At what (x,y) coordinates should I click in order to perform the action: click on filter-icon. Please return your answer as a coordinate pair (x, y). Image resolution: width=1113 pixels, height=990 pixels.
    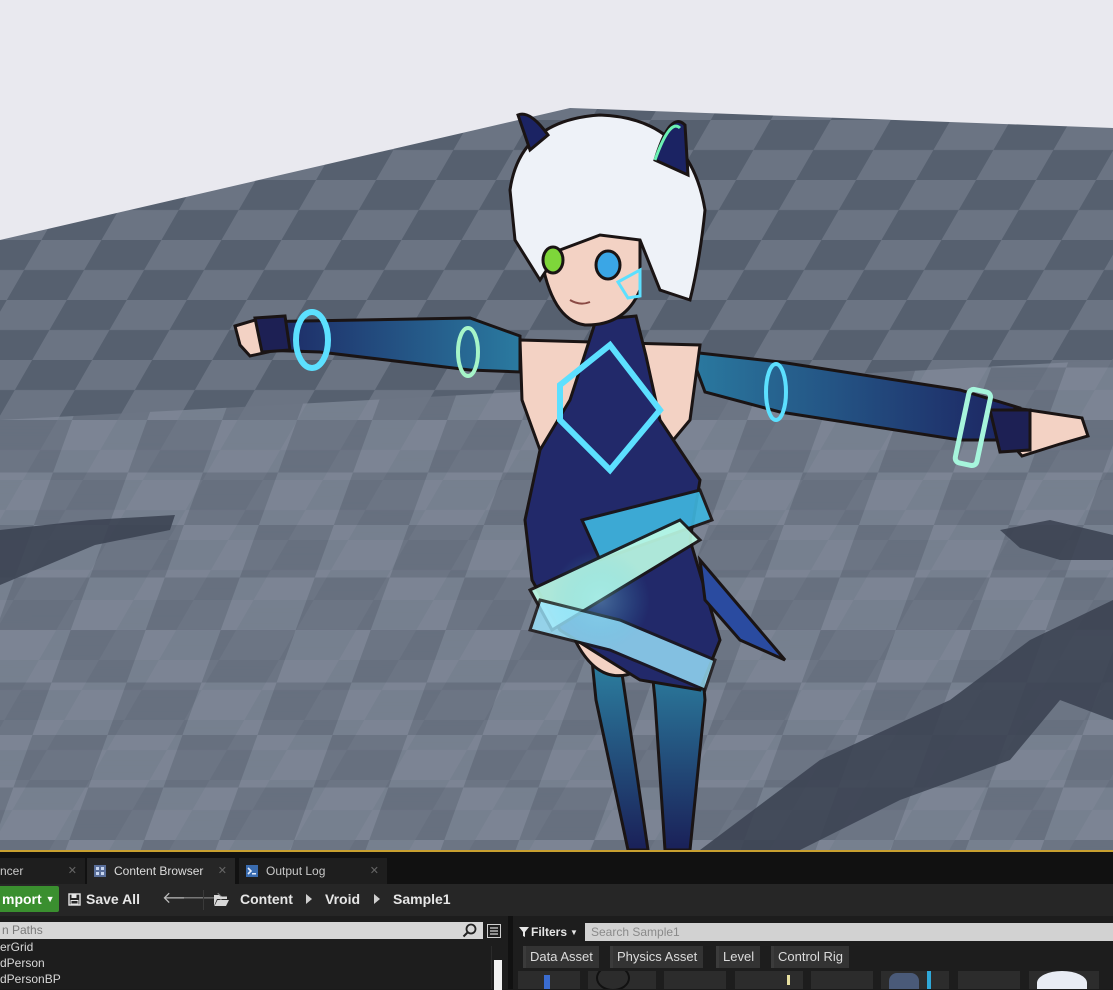
    Looking at the image, I should click on (524, 932).